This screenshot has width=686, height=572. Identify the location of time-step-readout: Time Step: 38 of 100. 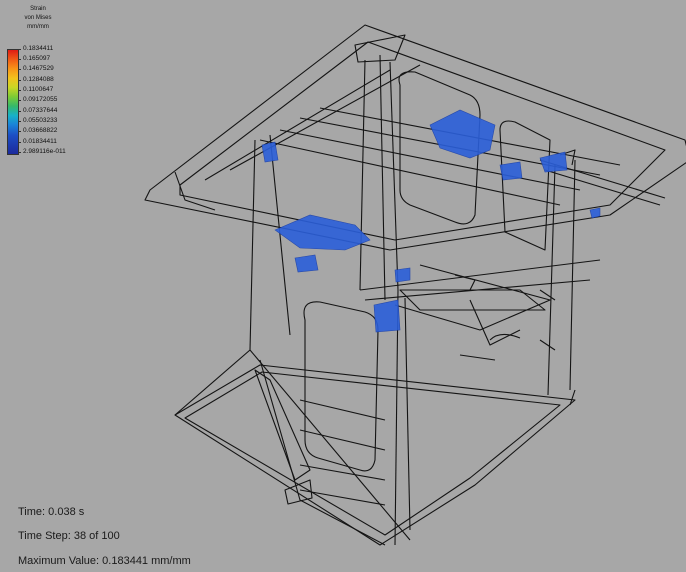
(69, 536).